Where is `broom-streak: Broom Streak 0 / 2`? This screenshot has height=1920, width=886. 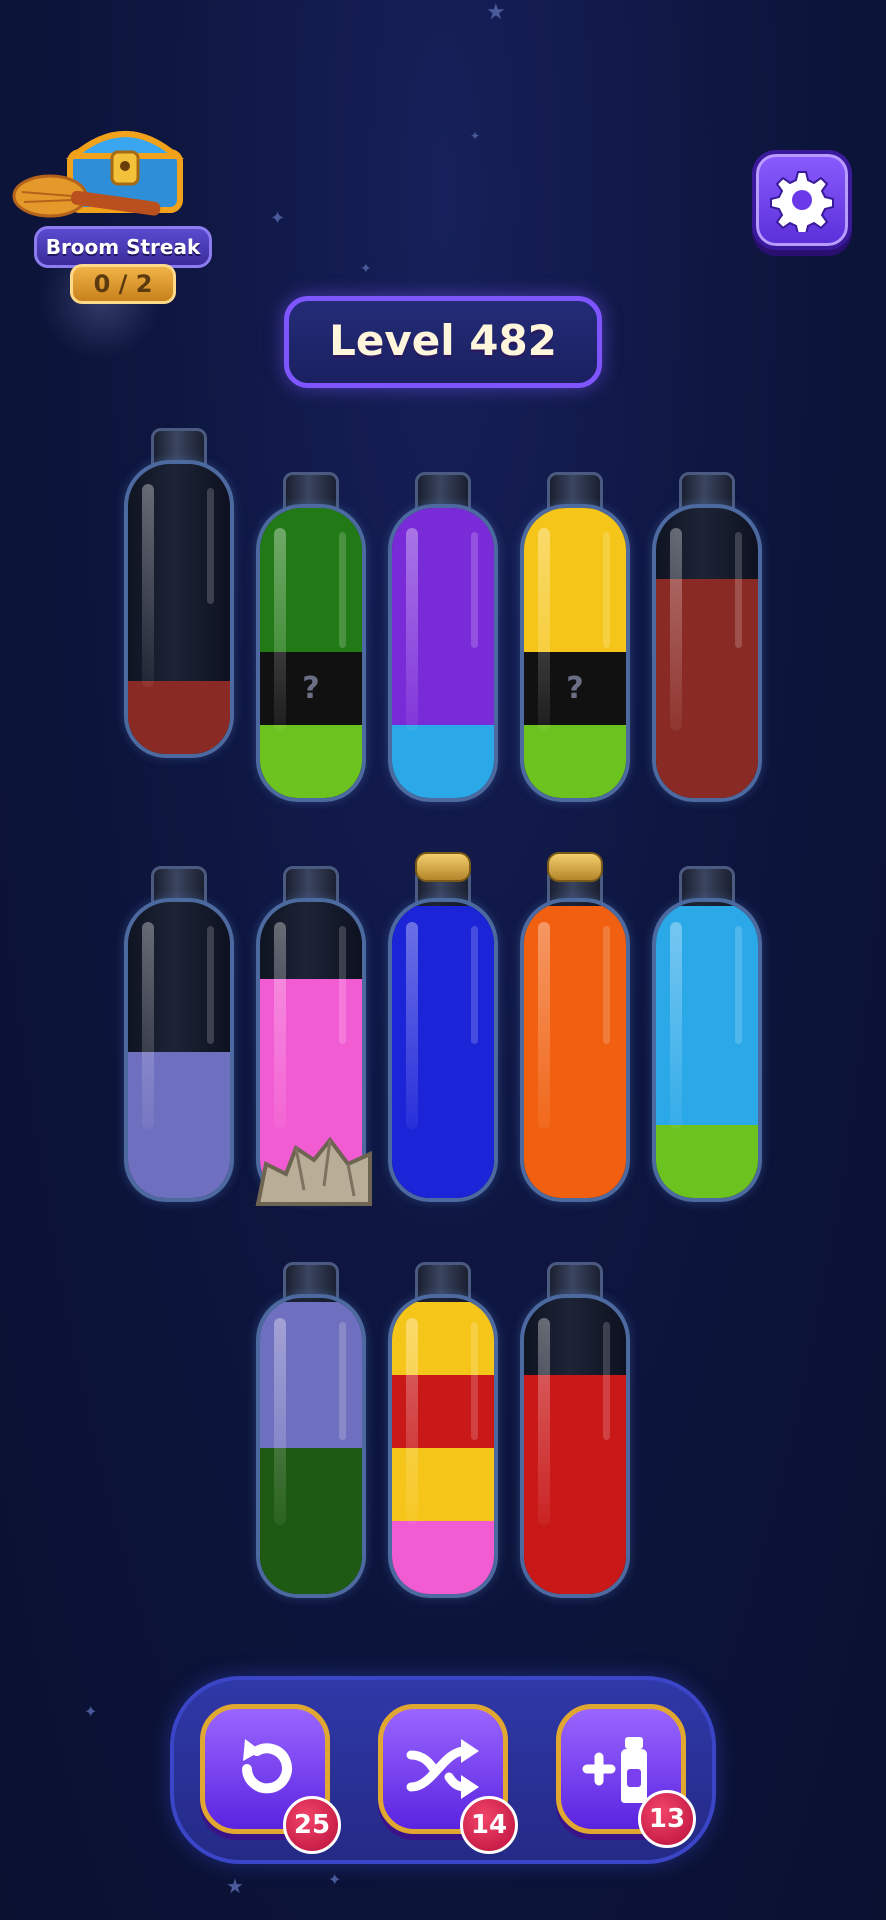
broom-streak: Broom Streak 0 / 2 is located at coordinates (112, 238).